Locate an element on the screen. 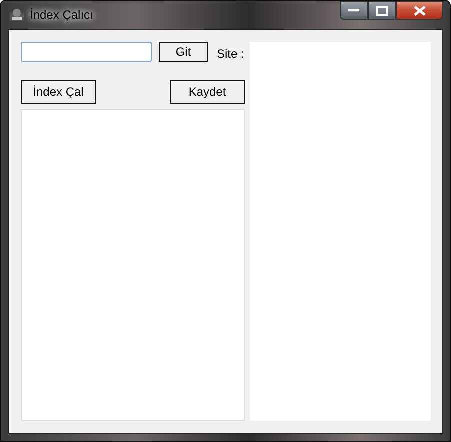  steal-index-button: İndex Çal is located at coordinates (58, 92).